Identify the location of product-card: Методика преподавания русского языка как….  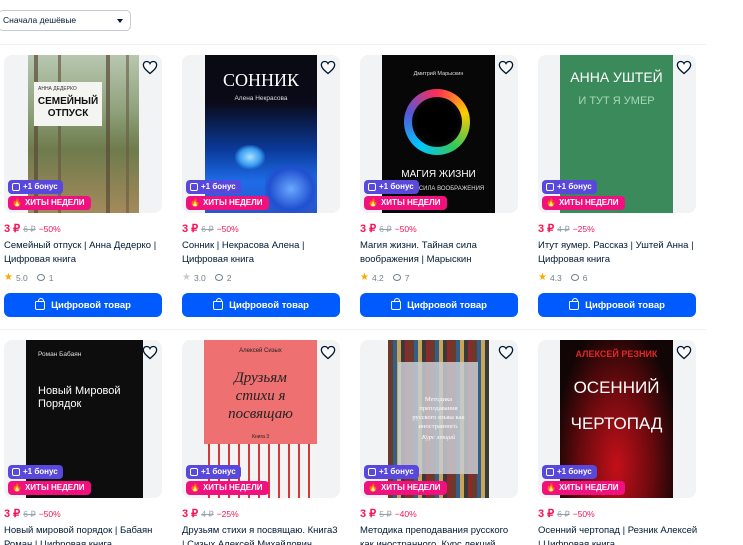
(440, 442).